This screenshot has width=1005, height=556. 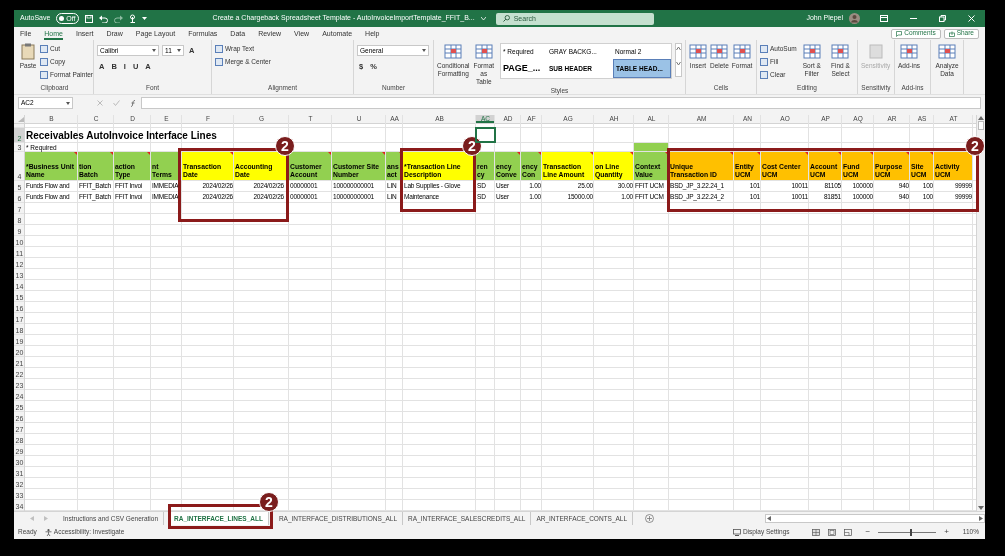 I want to click on clipboard-icon, so click(x=28, y=51).